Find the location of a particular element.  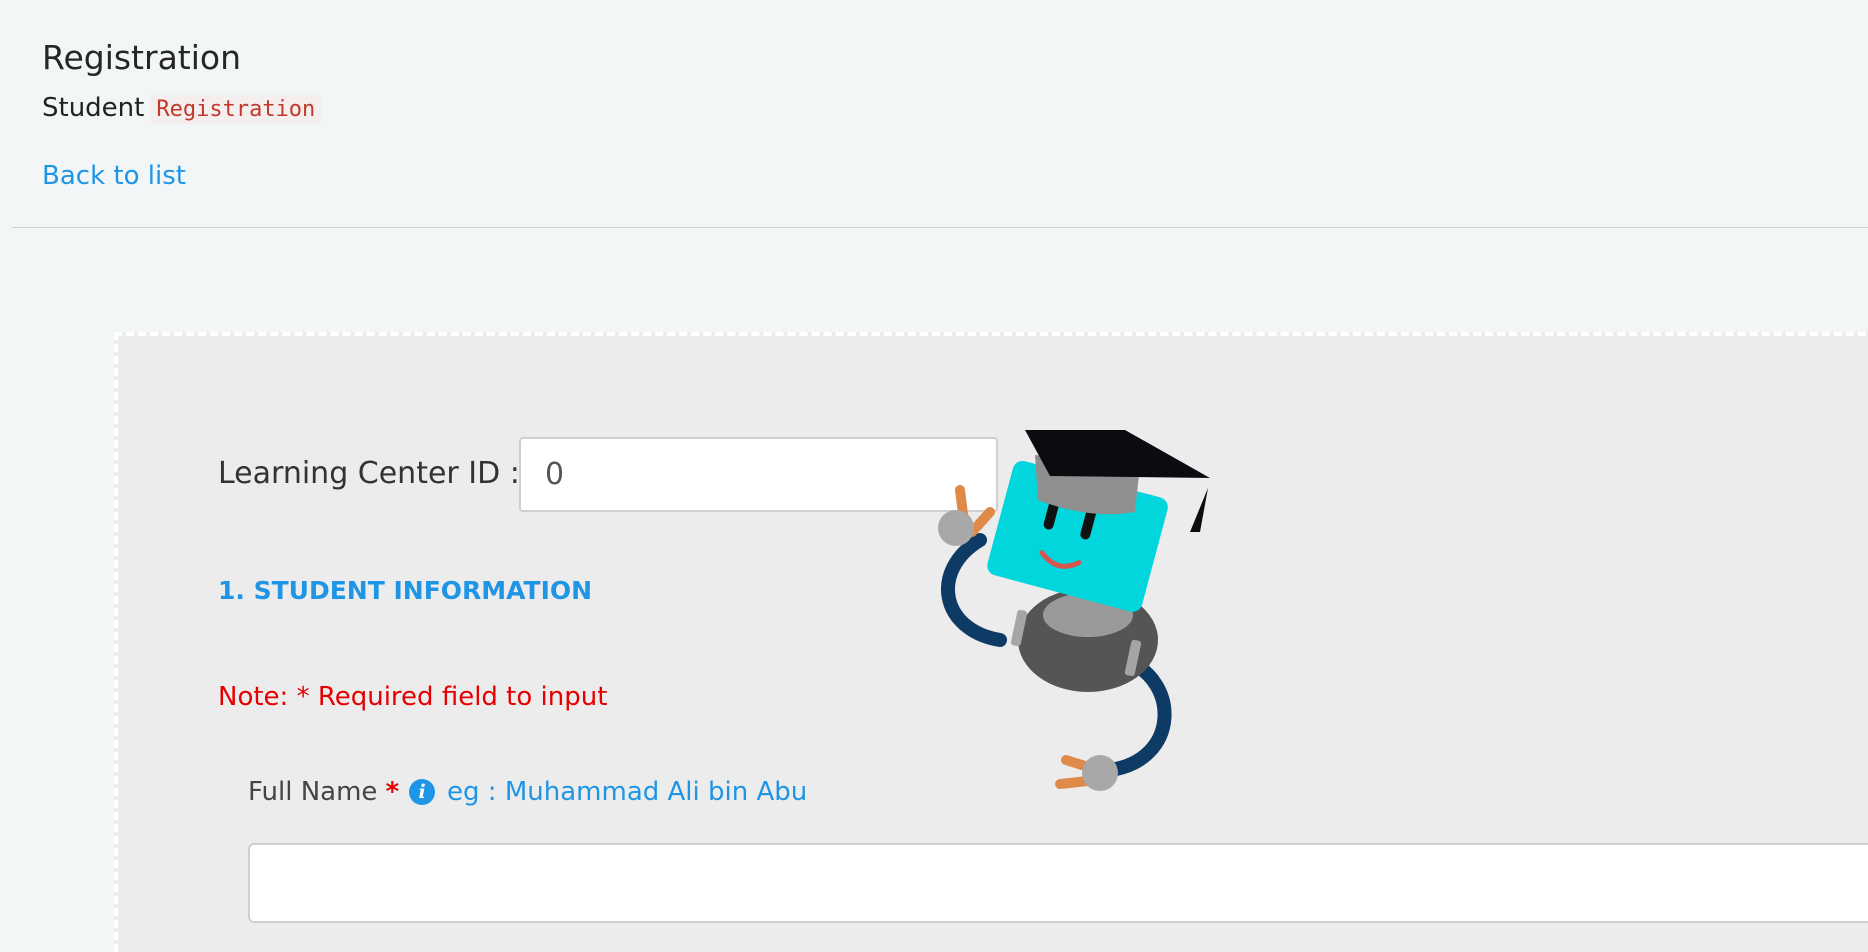

learning-center-label: Learning Center ID : is located at coordinates (369, 473).